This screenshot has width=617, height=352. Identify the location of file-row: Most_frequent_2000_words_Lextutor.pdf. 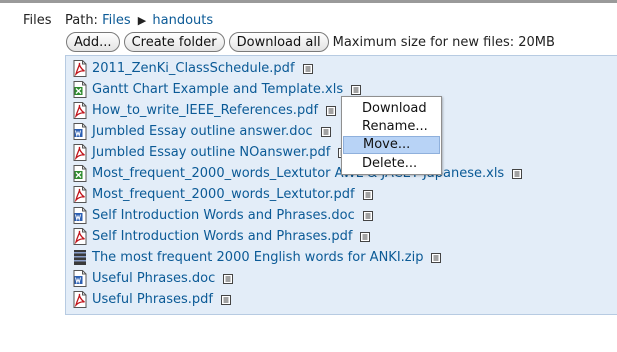
(223, 194).